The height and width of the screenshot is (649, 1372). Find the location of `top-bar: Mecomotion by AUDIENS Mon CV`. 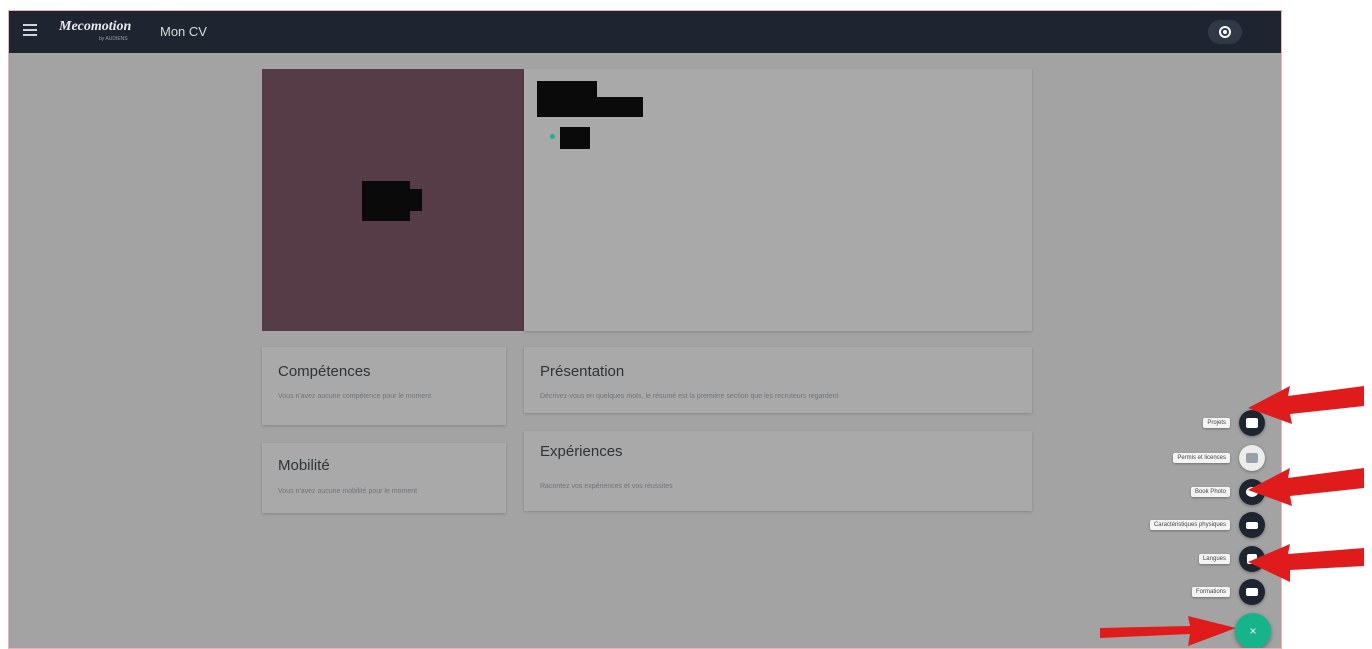

top-bar: Mecomotion by AUDIENS Mon CV is located at coordinates (645, 32).